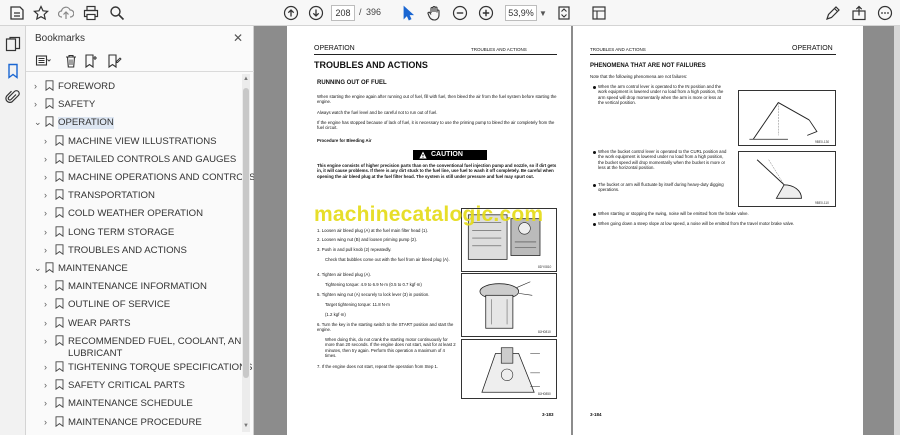 This screenshot has height=435, width=900. I want to click on more-options-icon, so click(885, 13).